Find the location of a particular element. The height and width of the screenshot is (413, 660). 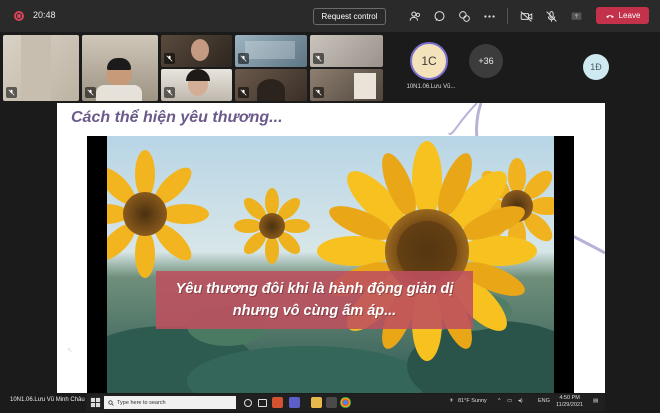

microphone-off-icon is located at coordinates (551, 16).